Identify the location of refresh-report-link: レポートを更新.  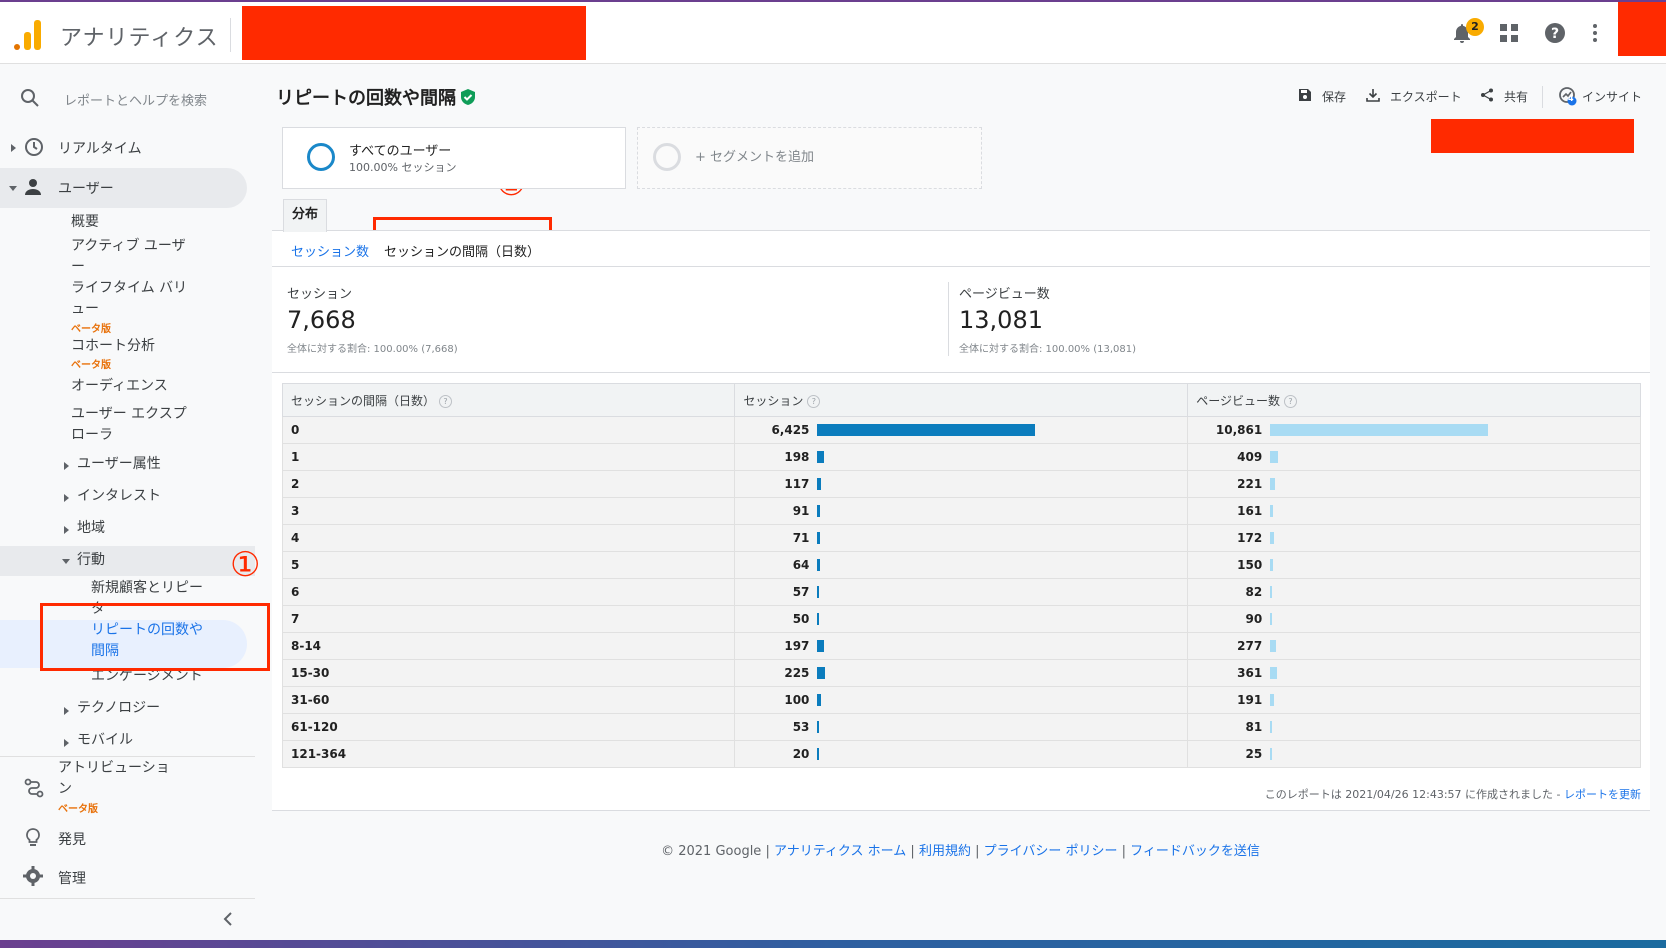
(1602, 794).